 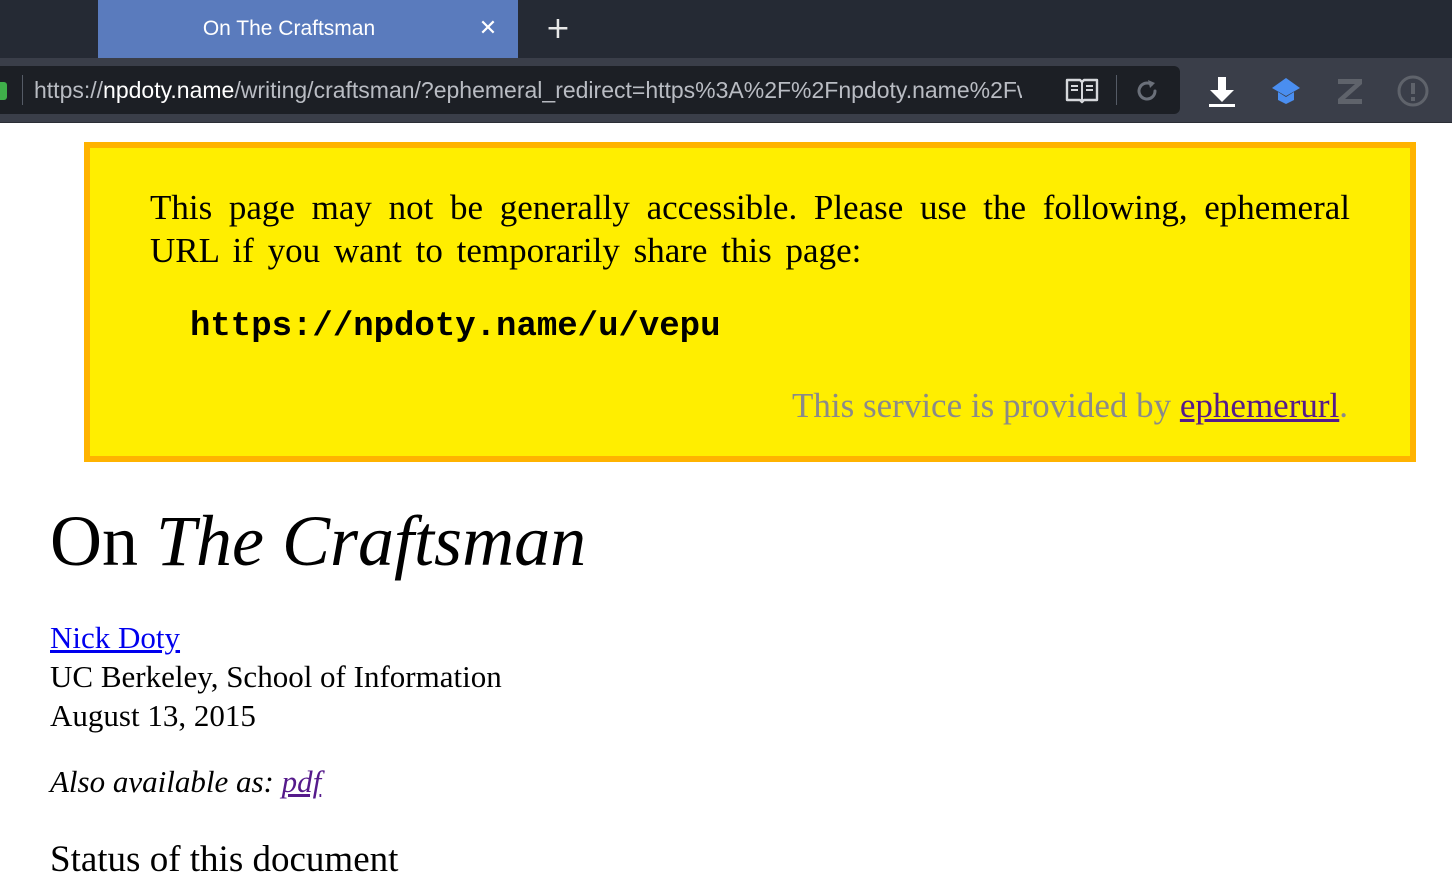 What do you see at coordinates (371, 541) in the screenshot?
I see `title-book-name: The Craftsman` at bounding box center [371, 541].